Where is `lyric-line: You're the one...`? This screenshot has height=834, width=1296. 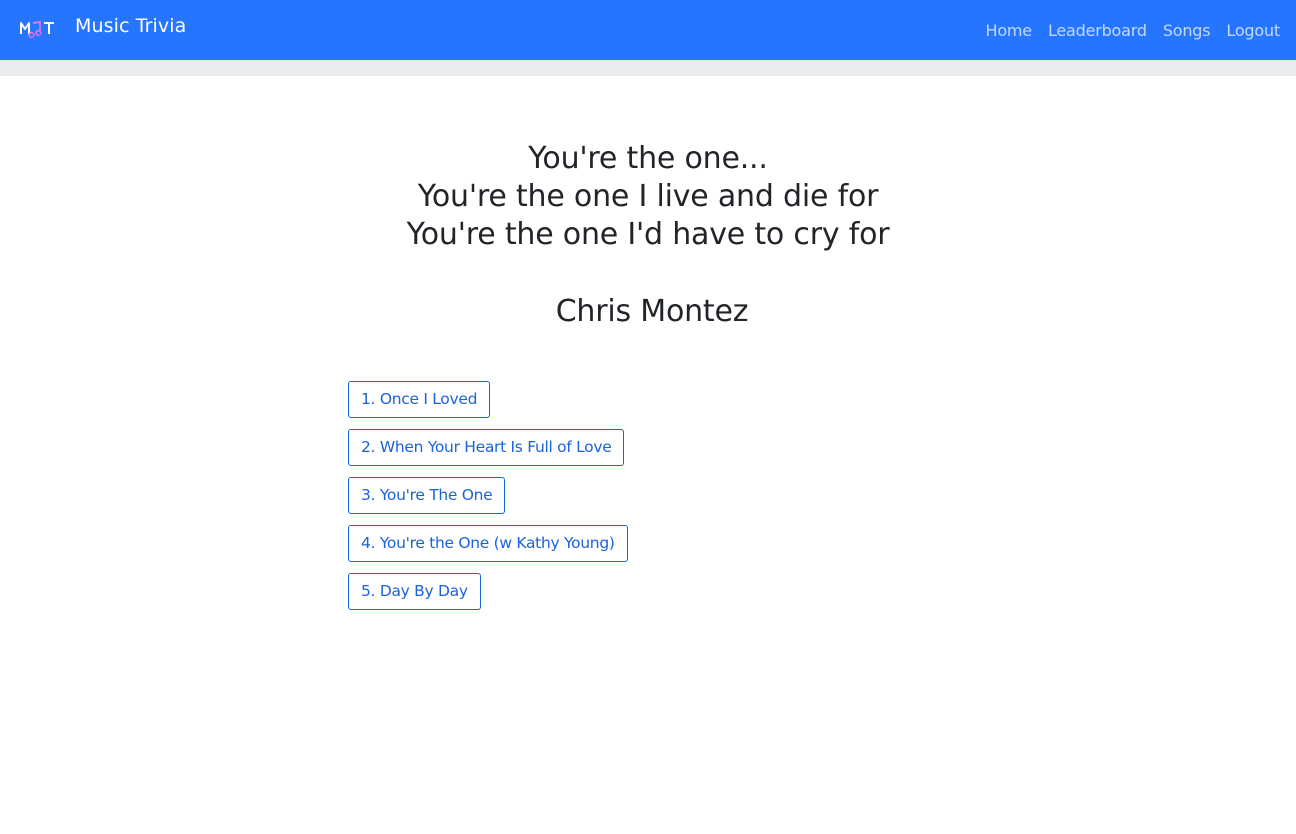
lyric-line: You're the one... is located at coordinates (648, 158).